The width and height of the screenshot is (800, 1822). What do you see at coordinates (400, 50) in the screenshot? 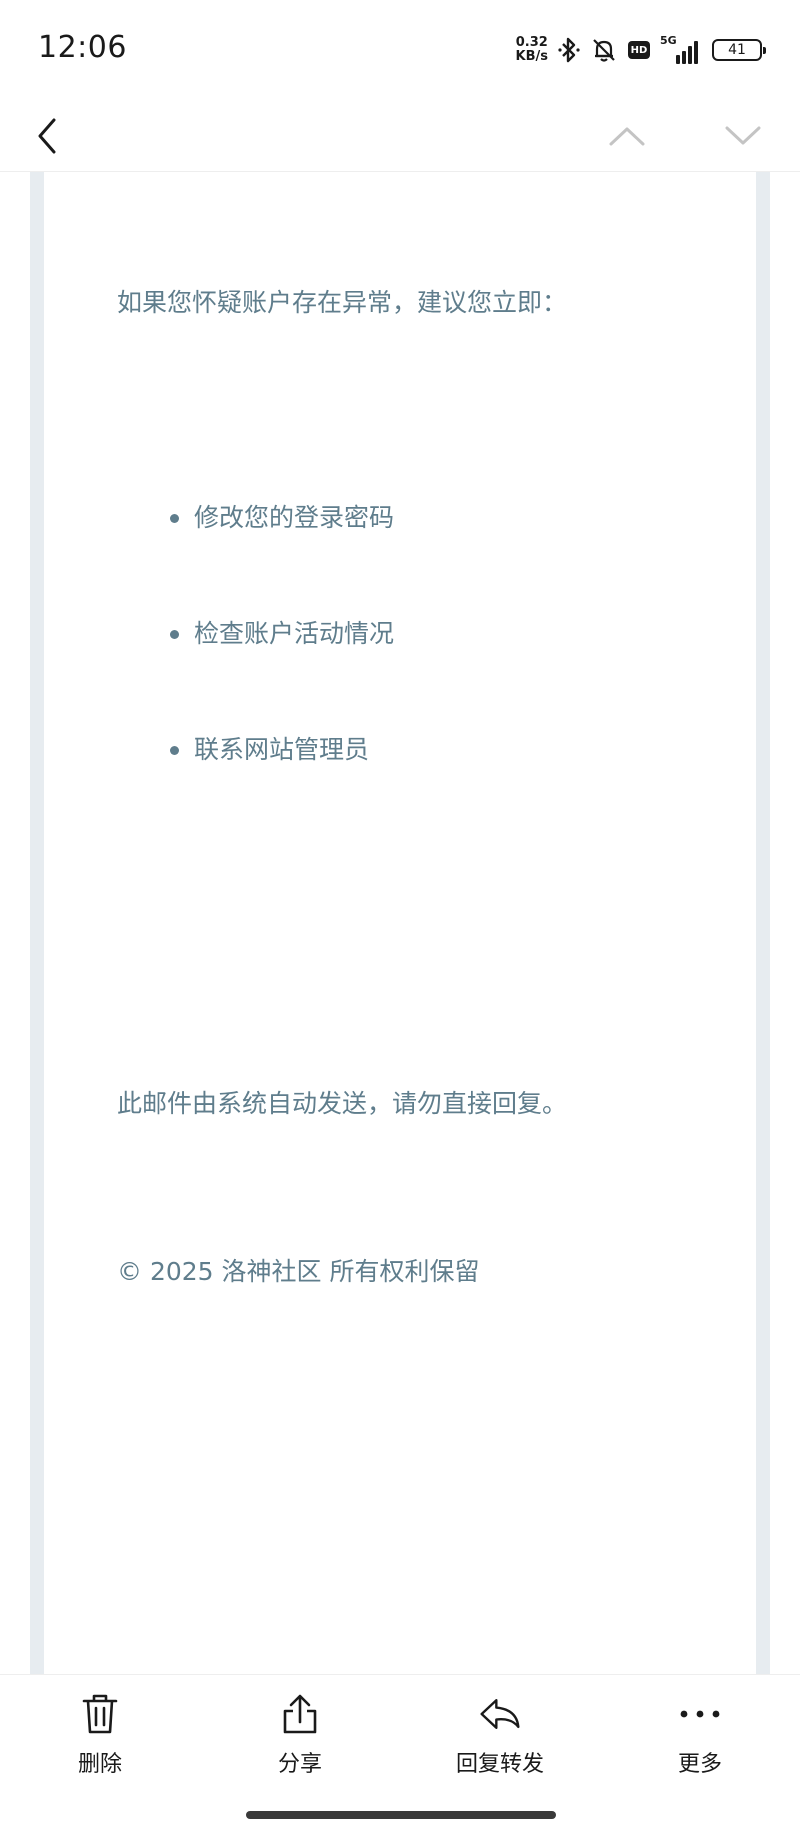
I see `status-bar: 12:06 0.32 KB/s HD 5G 41` at bounding box center [400, 50].